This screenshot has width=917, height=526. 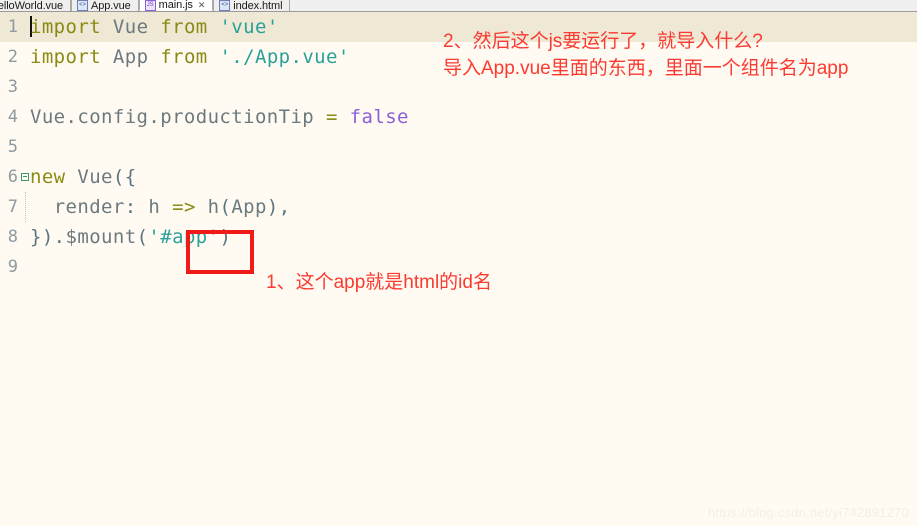 What do you see at coordinates (225, 5) in the screenshot?
I see `html-file-icon: <>` at bounding box center [225, 5].